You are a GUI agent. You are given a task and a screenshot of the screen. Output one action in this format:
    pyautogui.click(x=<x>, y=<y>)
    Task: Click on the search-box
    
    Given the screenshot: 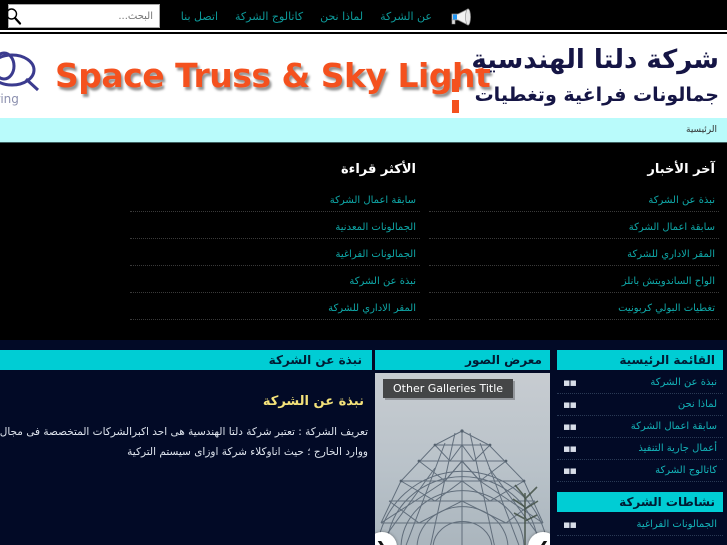 What is the action you would take?
    pyautogui.click(x=82, y=16)
    